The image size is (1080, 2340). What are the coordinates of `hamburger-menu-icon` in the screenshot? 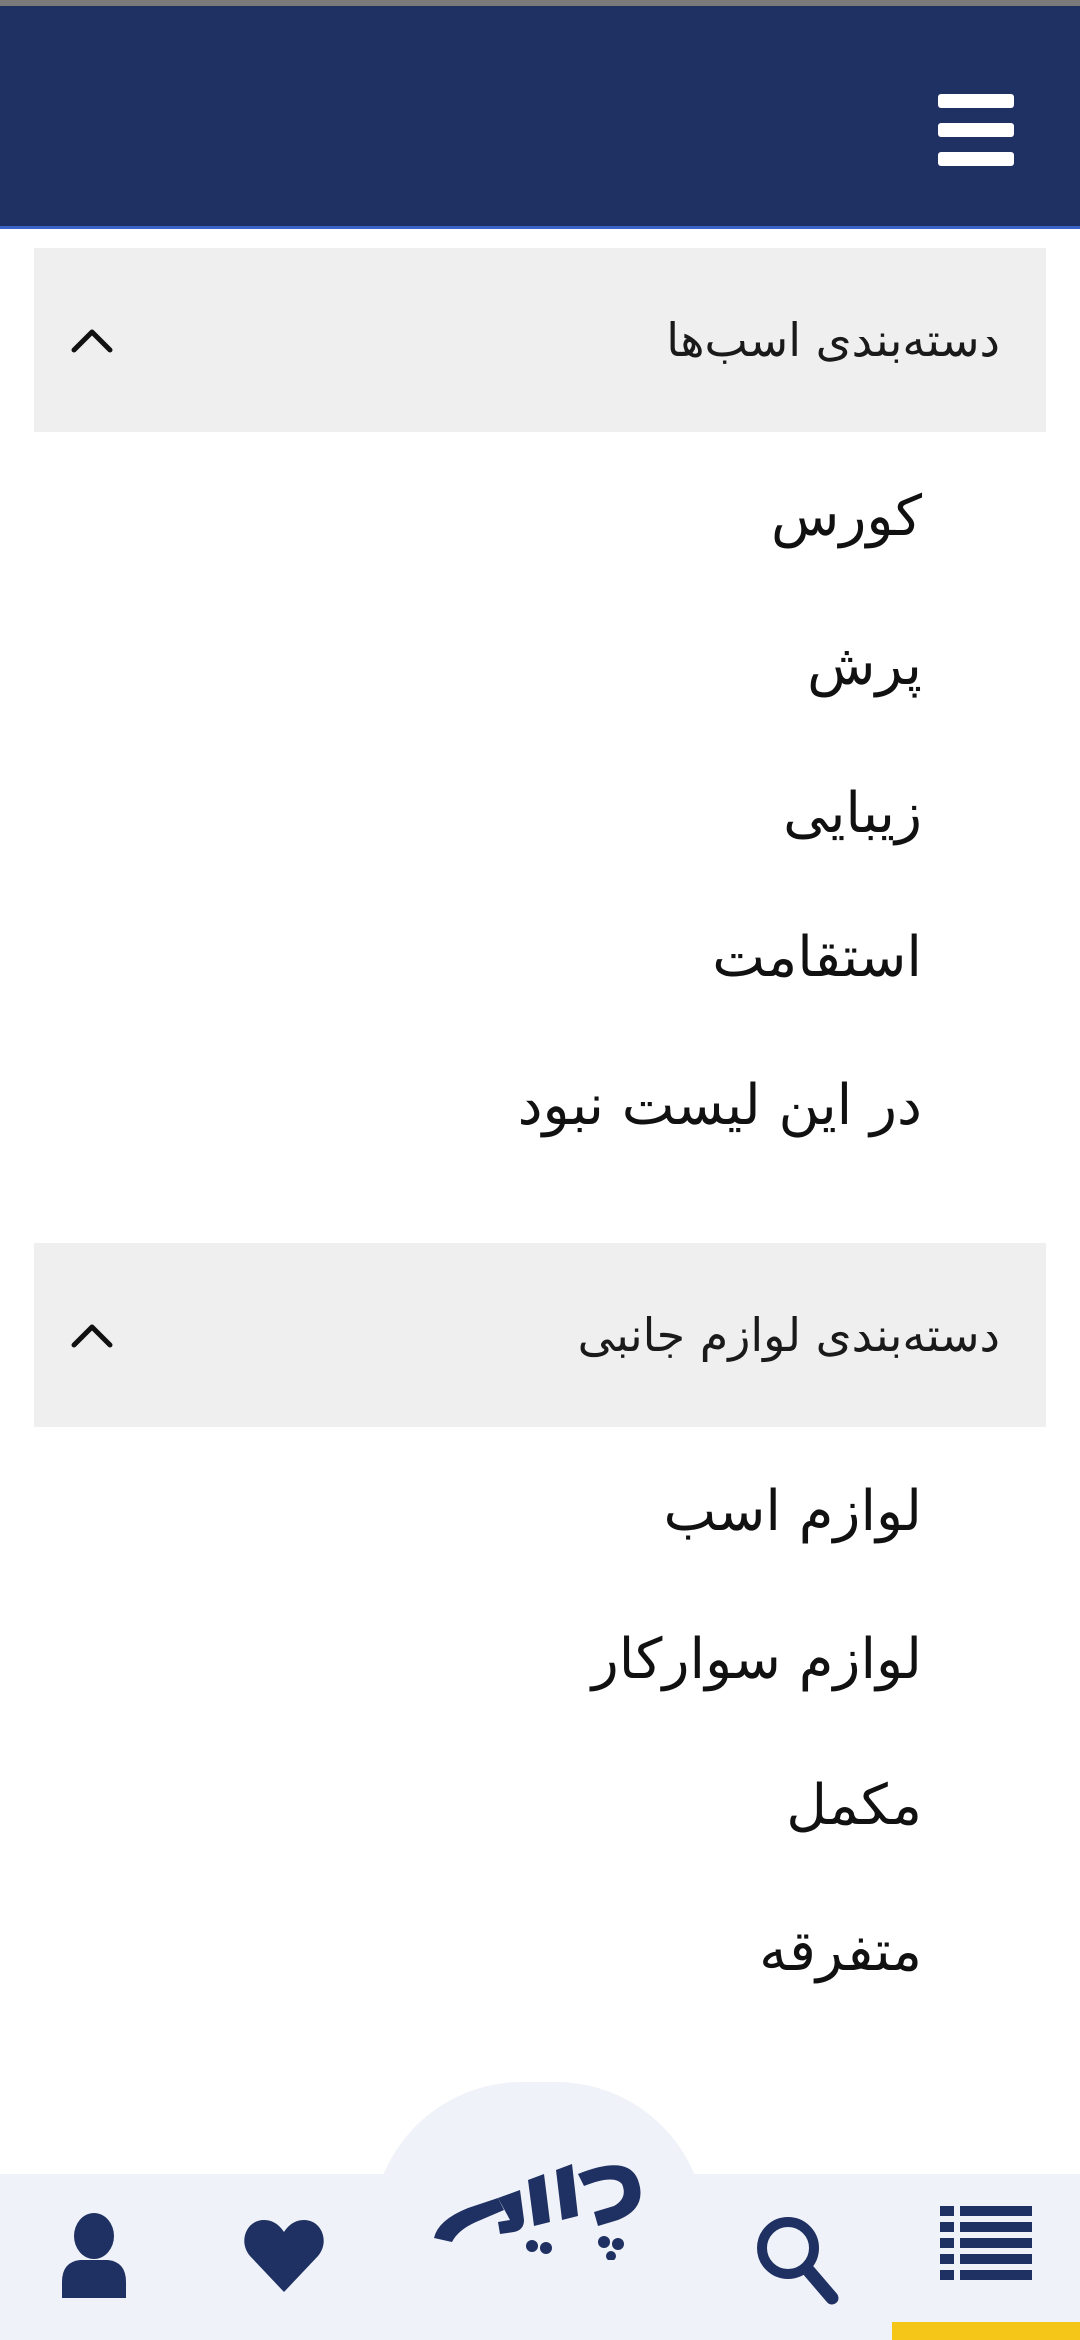 It's located at (976, 130).